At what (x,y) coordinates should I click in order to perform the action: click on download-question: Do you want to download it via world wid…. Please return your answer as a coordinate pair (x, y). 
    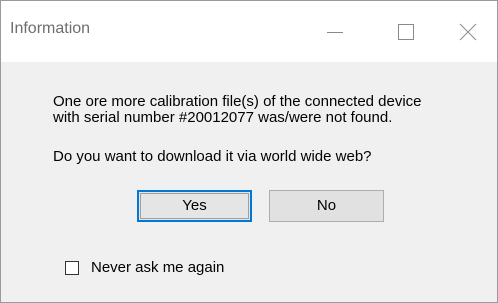
    Looking at the image, I should click on (212, 156).